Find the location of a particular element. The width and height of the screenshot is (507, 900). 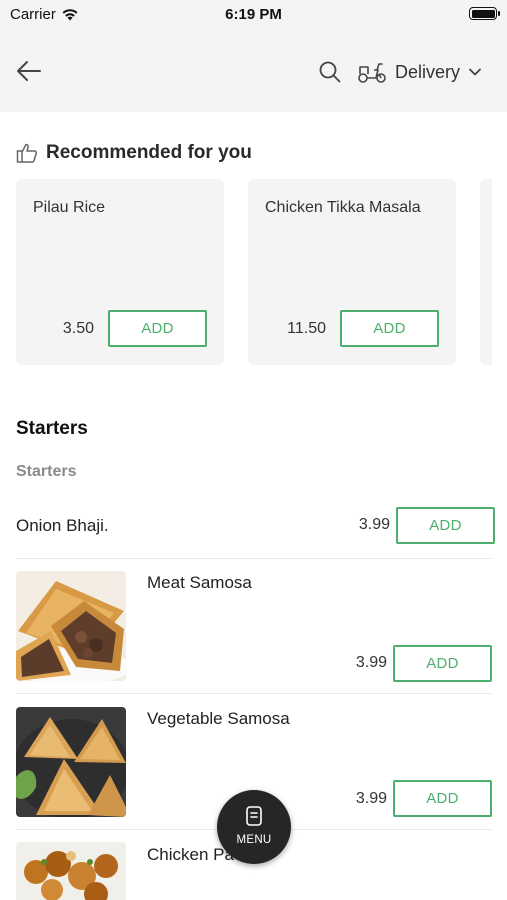

recommended-item-name: Pilau Rice is located at coordinates (69, 207).